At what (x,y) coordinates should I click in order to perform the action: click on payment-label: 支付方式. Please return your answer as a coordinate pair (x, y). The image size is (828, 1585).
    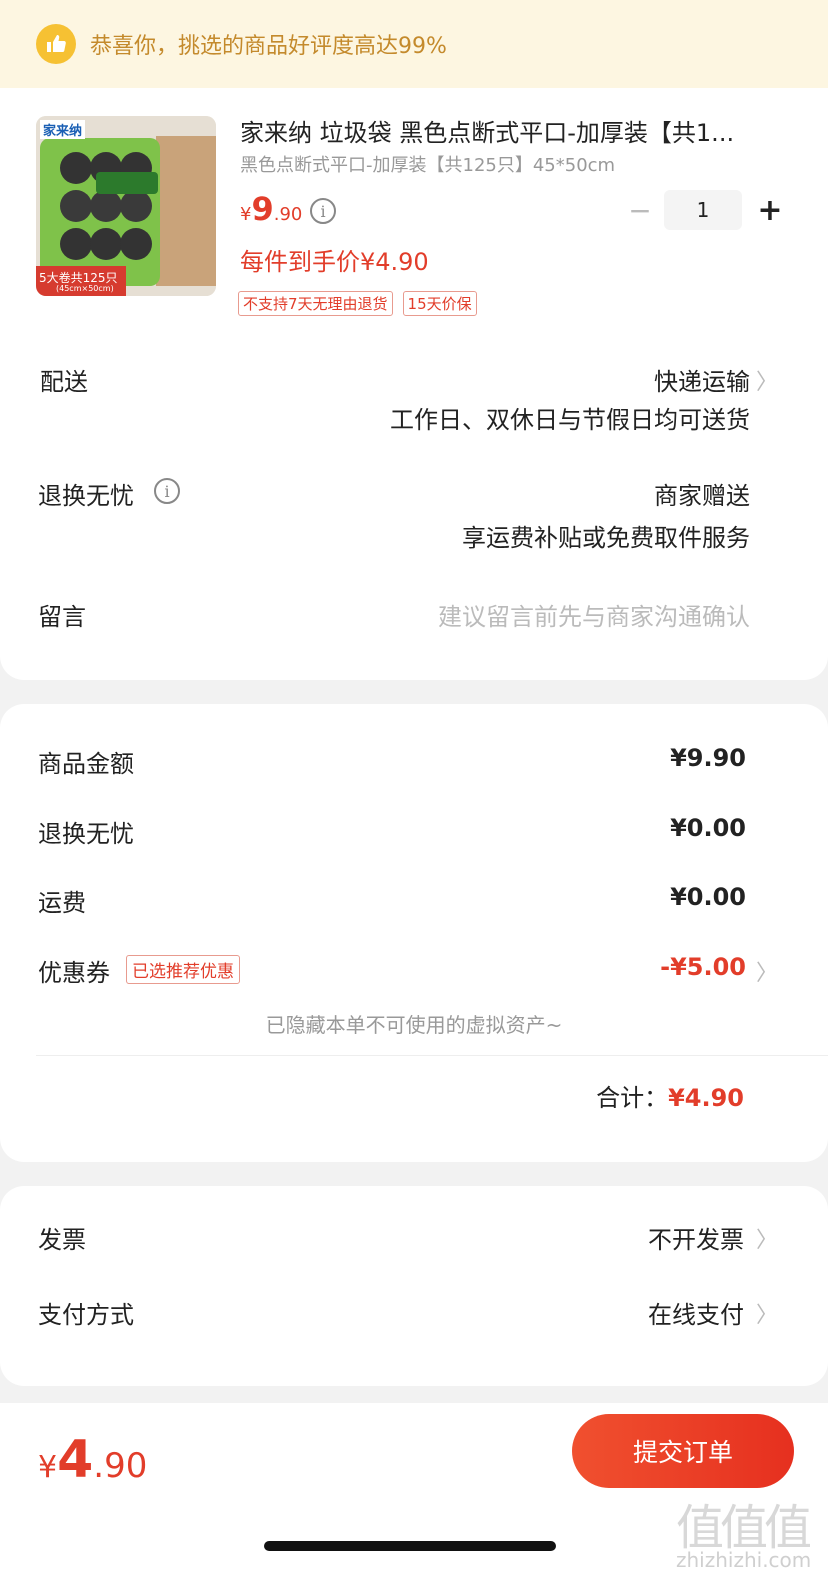
    Looking at the image, I should click on (86, 1315).